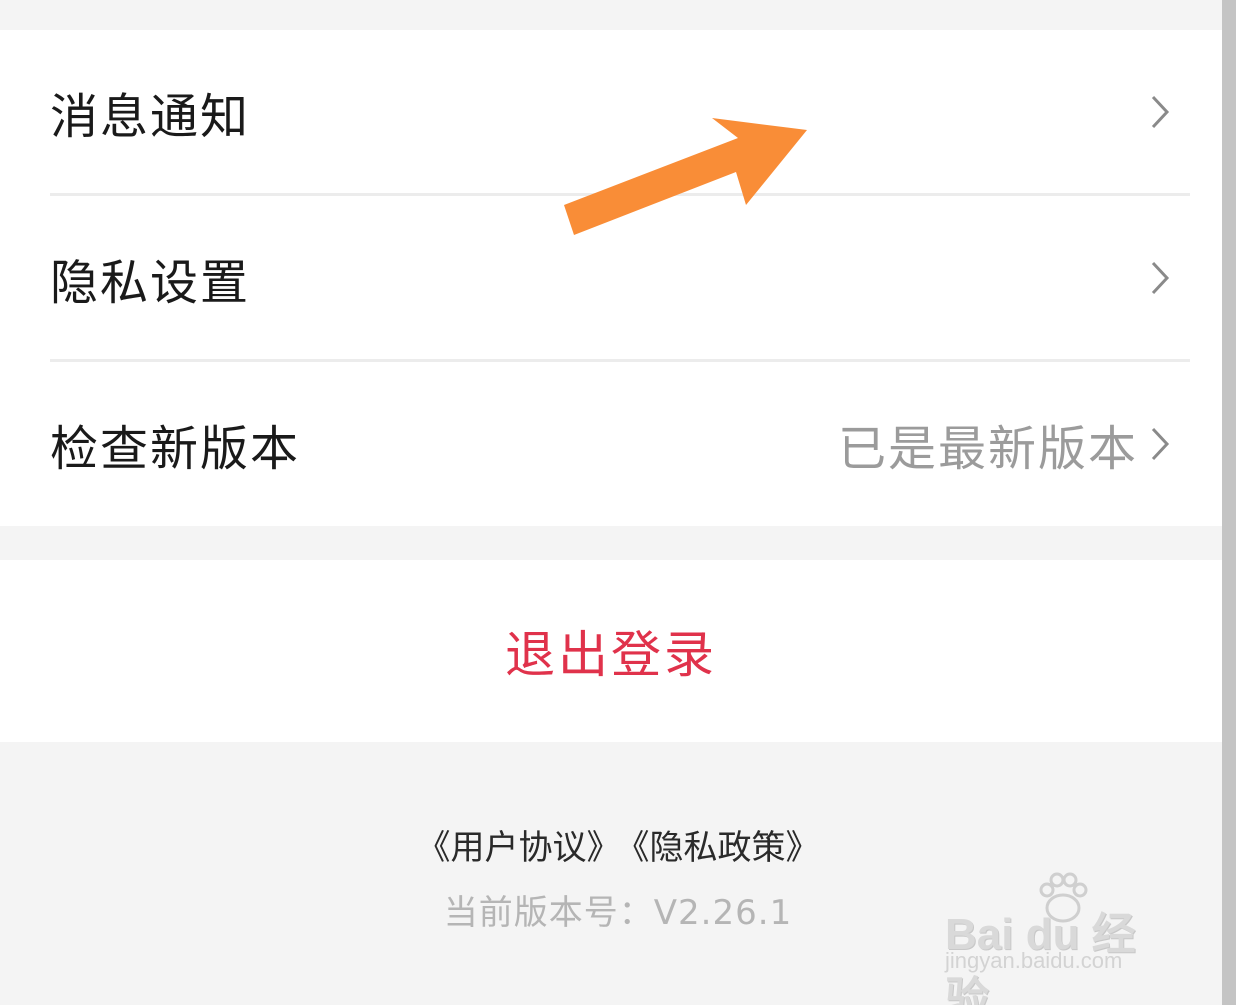 This screenshot has width=1236, height=1005. I want to click on watermark-url: jingyan.baidu.com, so click(1034, 960).